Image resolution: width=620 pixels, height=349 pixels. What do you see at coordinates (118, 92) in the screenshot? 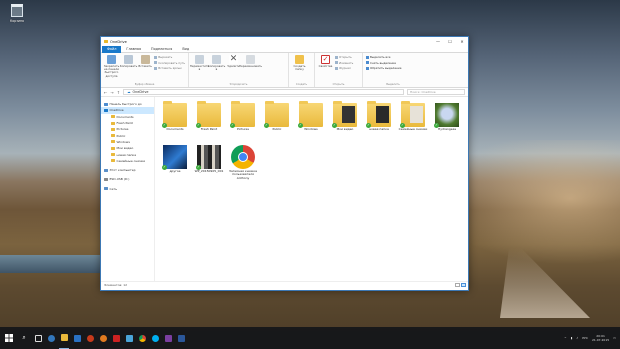
I see `up-arrow-icon: ↑` at bounding box center [118, 92].